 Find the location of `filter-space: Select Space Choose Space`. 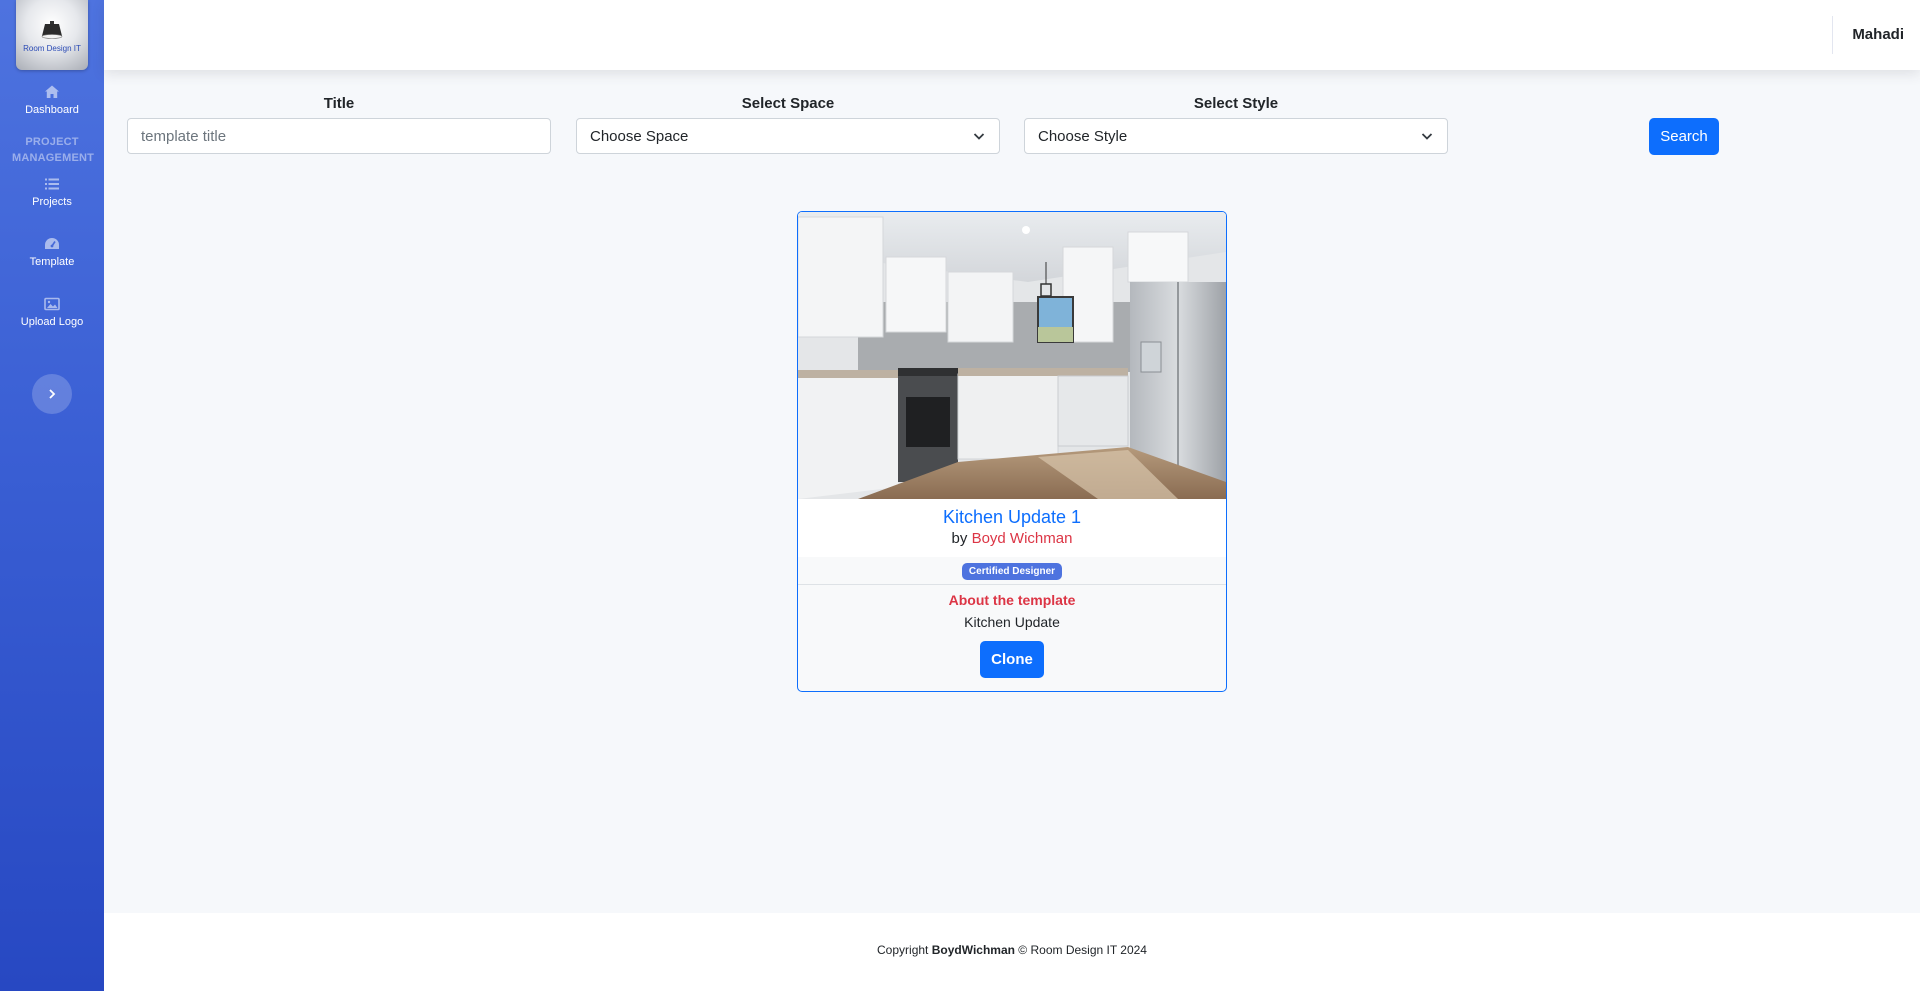

filter-space: Select Space Choose Space is located at coordinates (788, 124).